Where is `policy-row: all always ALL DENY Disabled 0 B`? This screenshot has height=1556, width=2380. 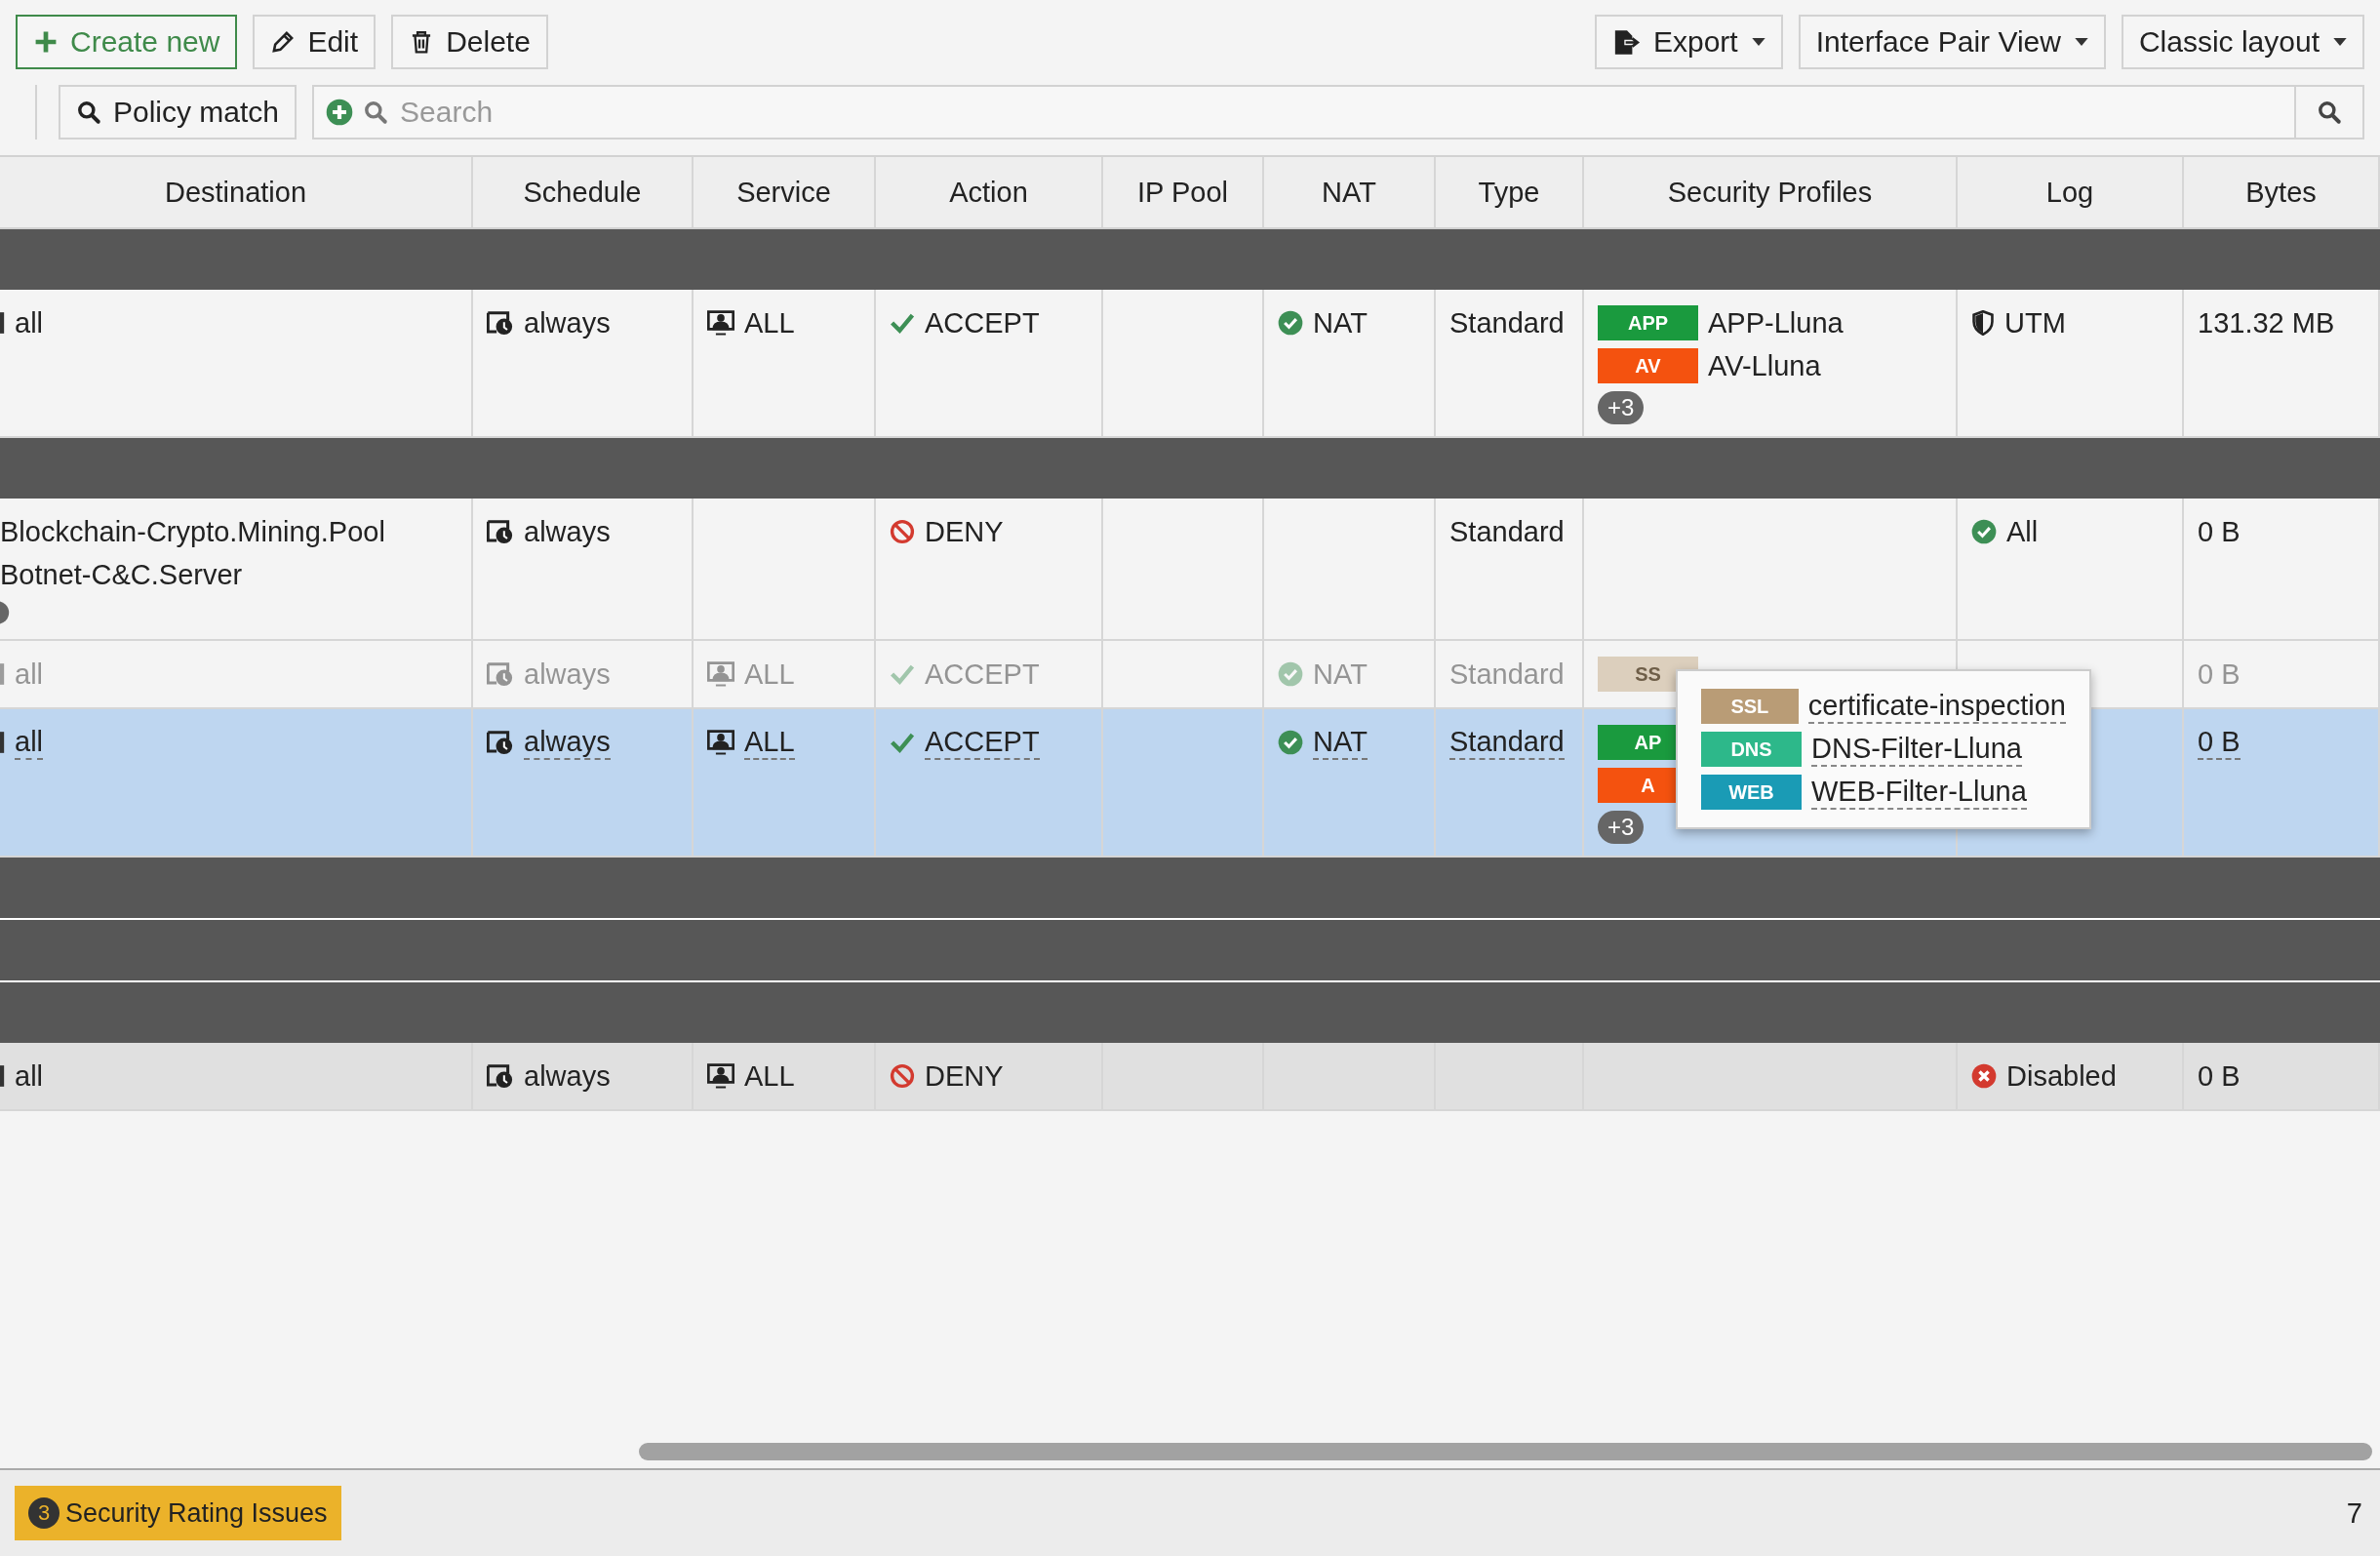
policy-row: all always ALL DENY Disabled 0 B is located at coordinates (1190, 1077).